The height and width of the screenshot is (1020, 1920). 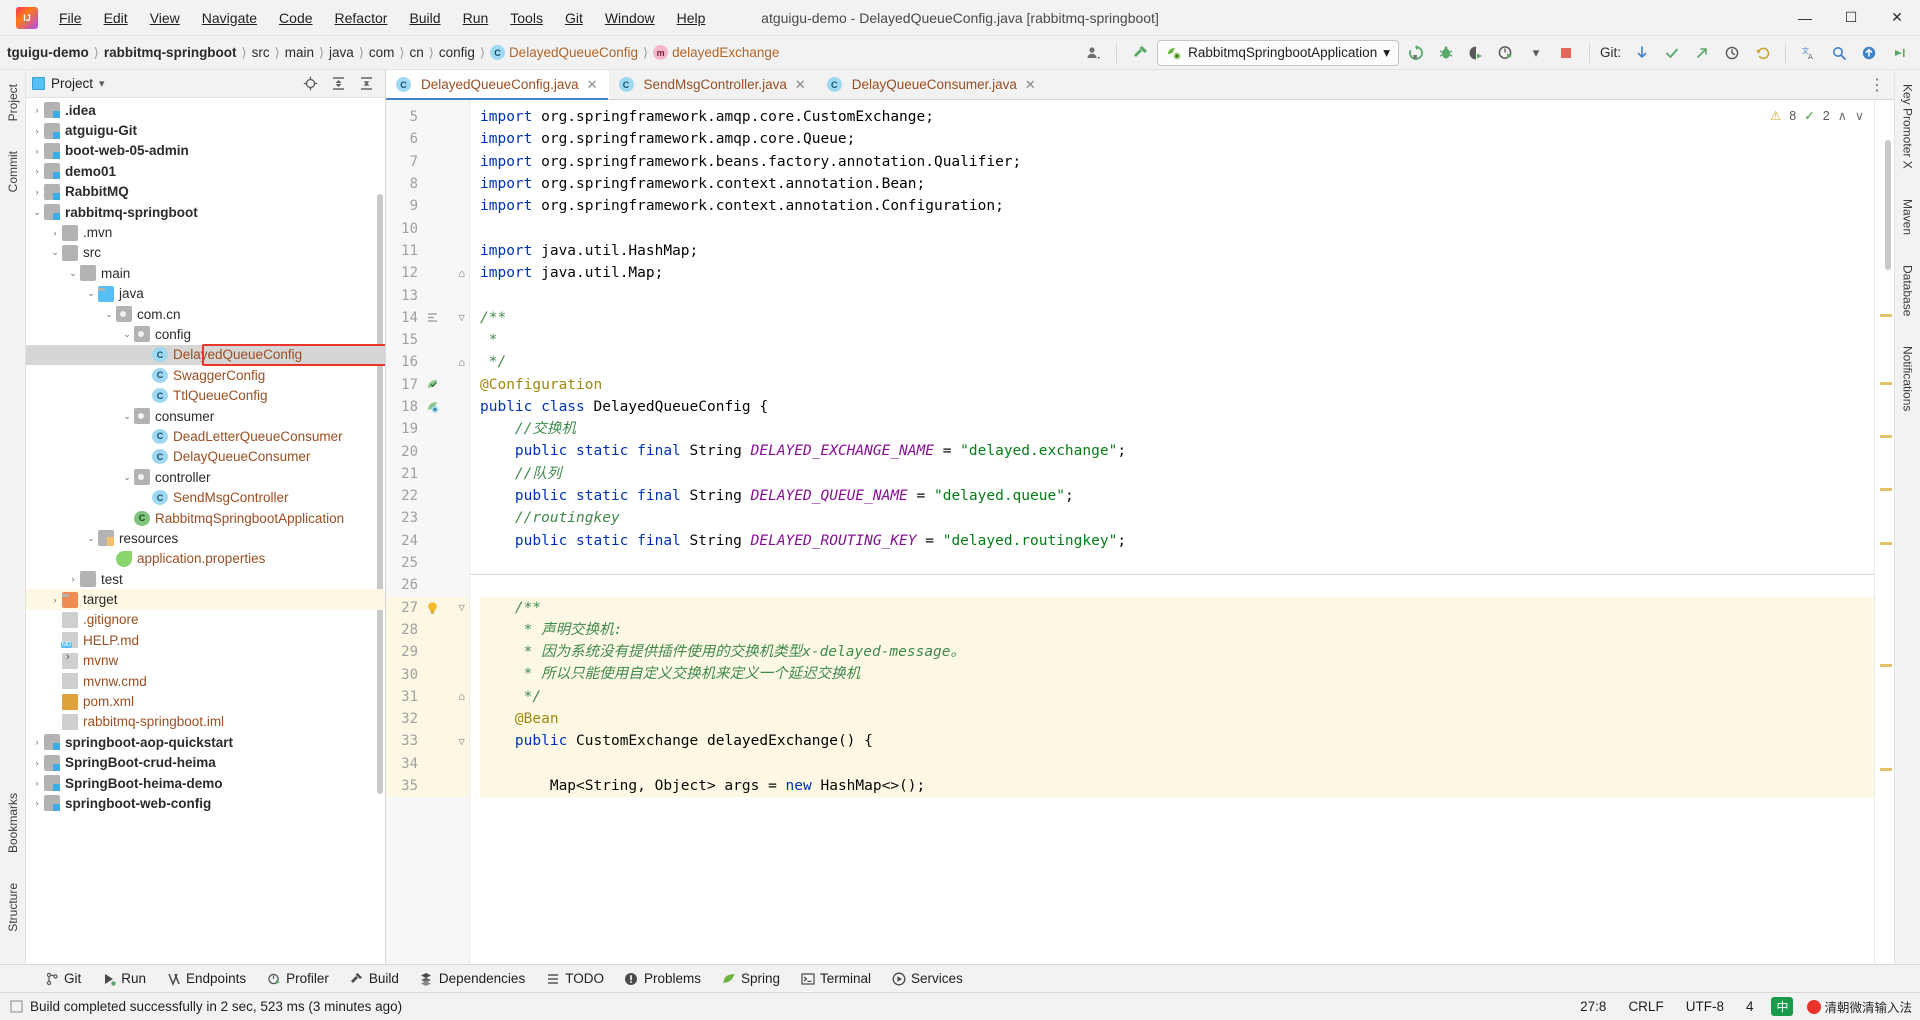 What do you see at coordinates (427, 451) in the screenshot?
I see `gutter-line-20: 20` at bounding box center [427, 451].